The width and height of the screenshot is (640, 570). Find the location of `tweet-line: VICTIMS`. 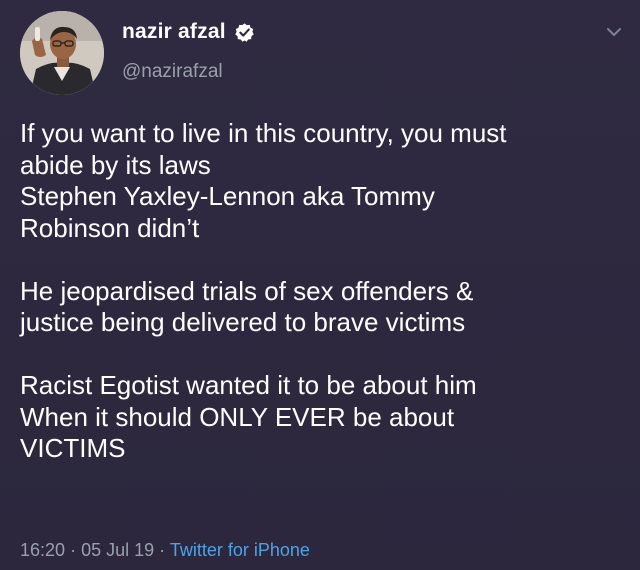

tweet-line: VICTIMS is located at coordinates (73, 448).